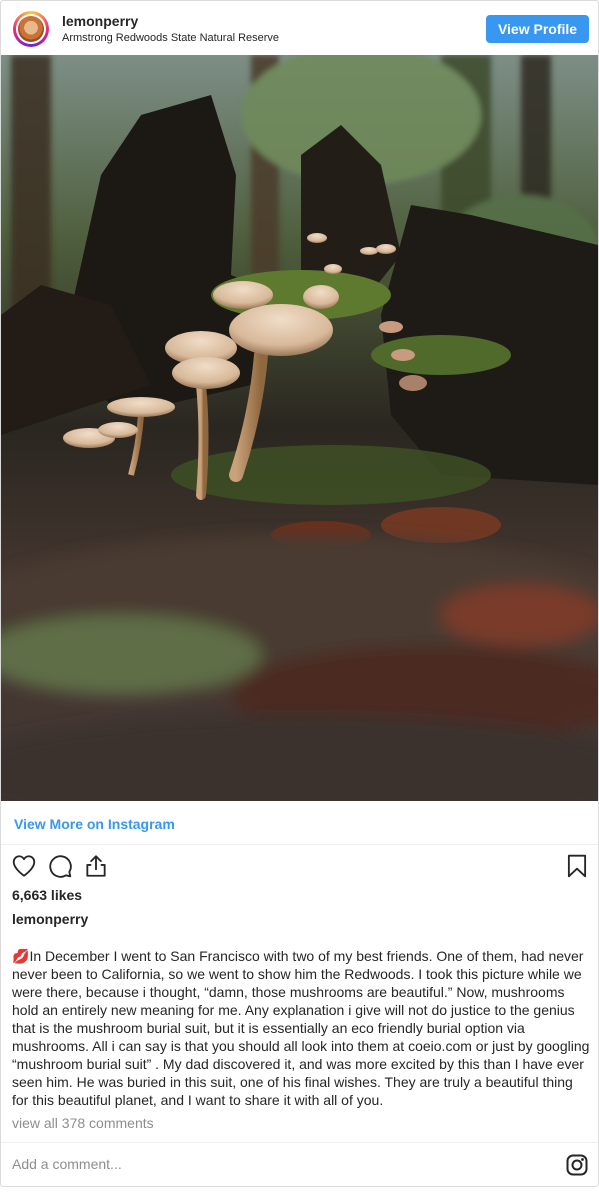  Describe the element at coordinates (60, 866) in the screenshot. I see `comment-icon` at that location.